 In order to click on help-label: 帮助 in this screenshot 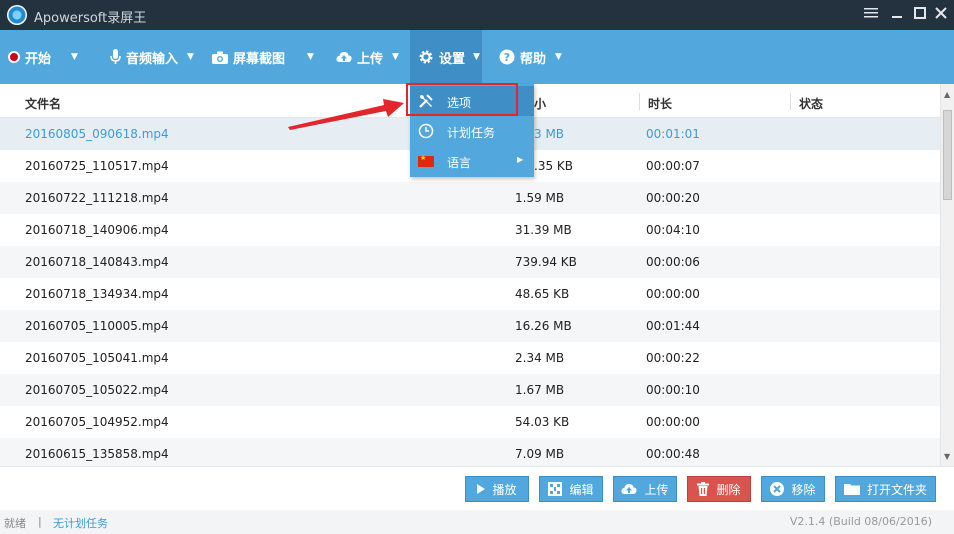, I will do `click(533, 59)`.